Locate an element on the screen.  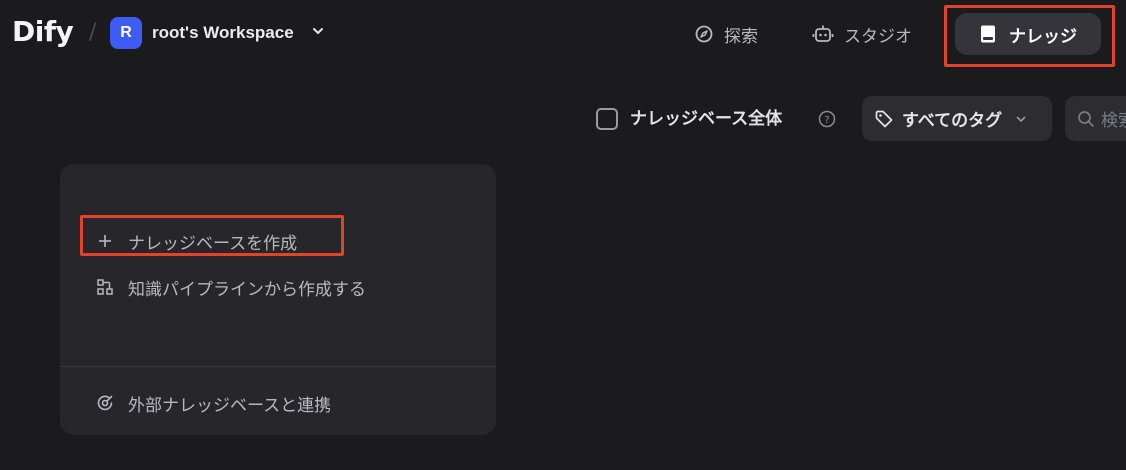
help-icon: ? is located at coordinates (827, 119).